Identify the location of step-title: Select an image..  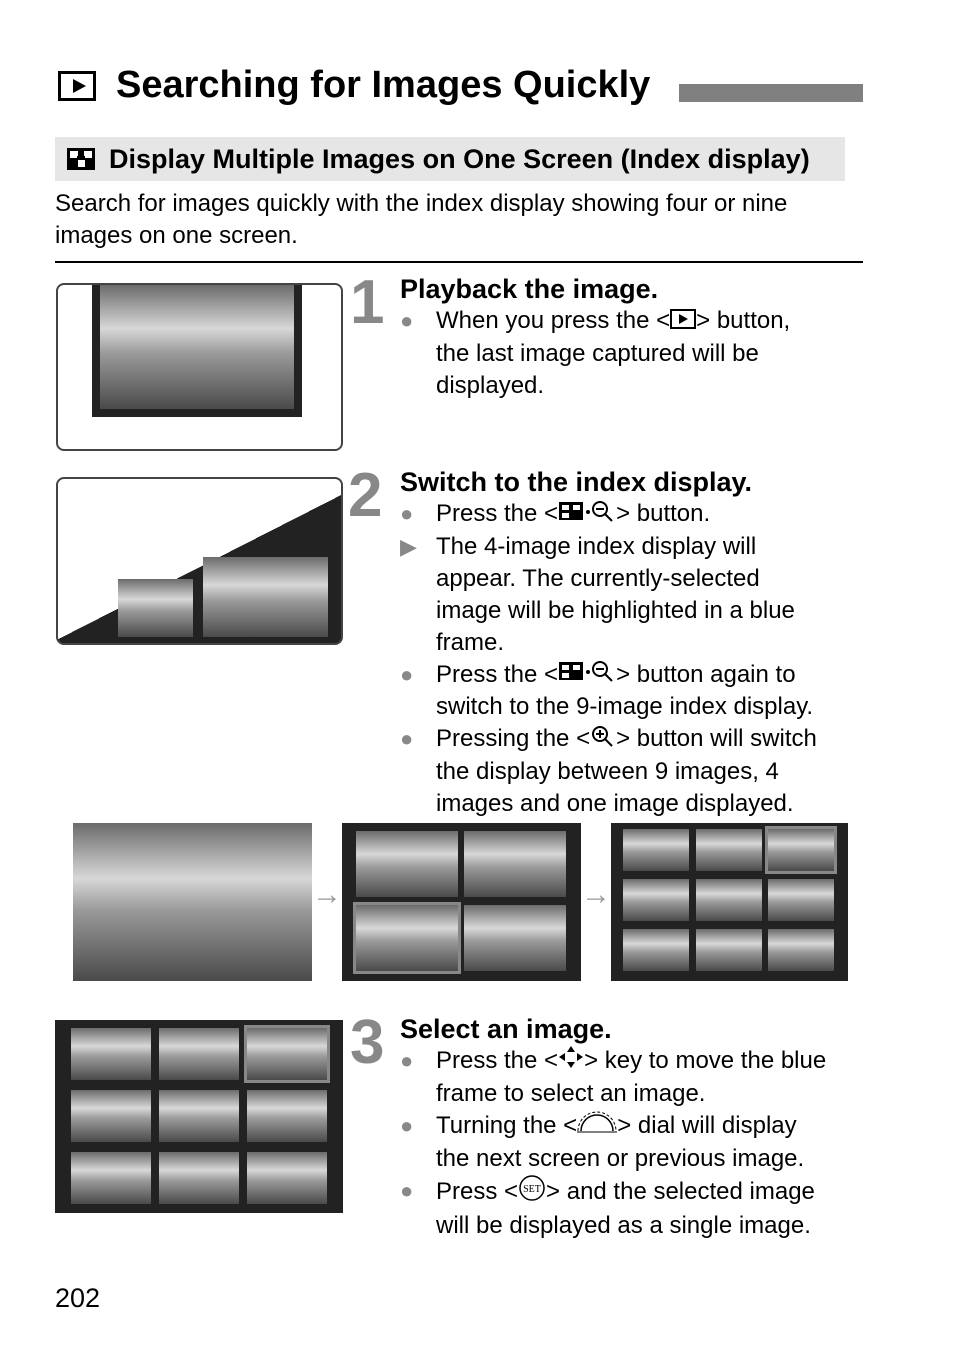
(506, 1029).